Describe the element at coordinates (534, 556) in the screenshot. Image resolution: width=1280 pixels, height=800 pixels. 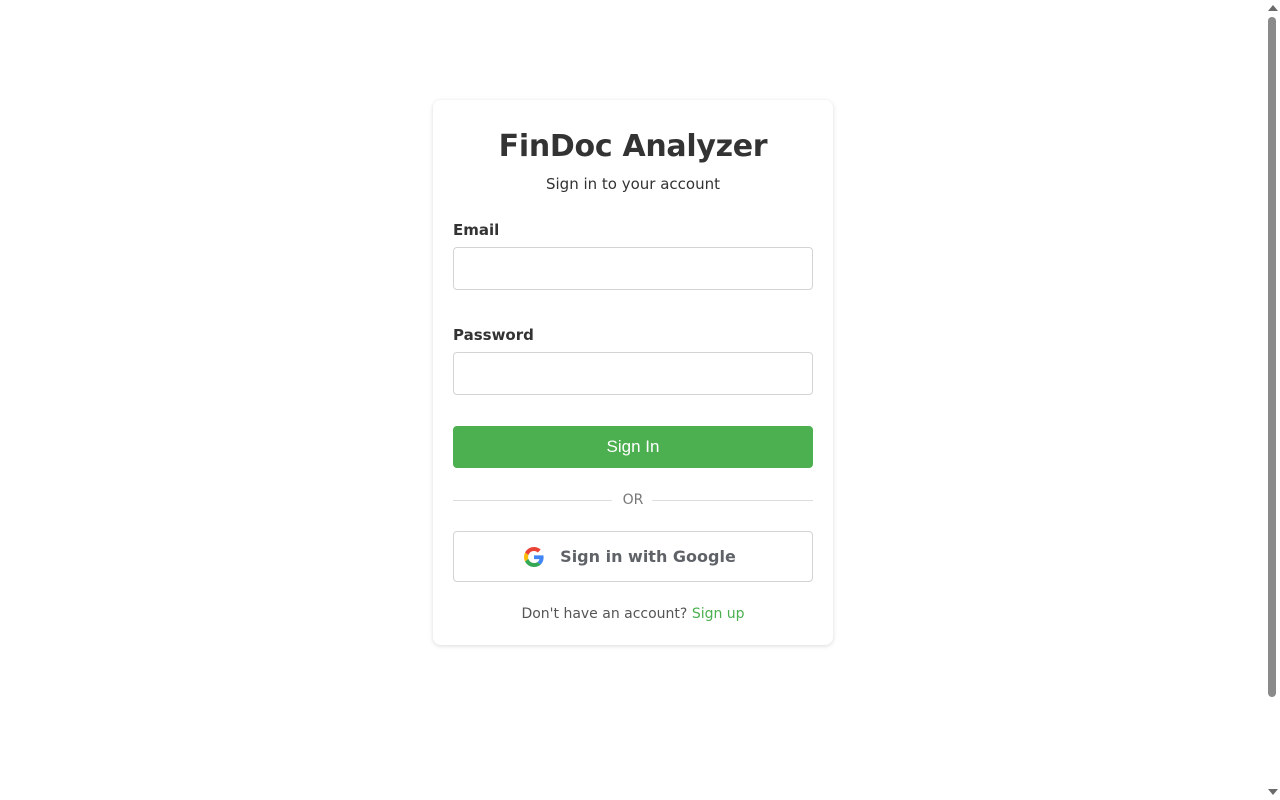
I see `google-g-icon` at that location.